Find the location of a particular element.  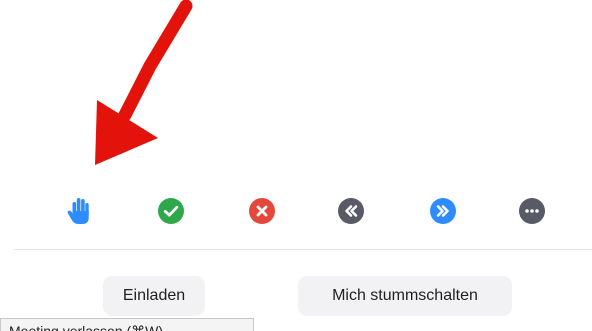

invite-button: Einladen is located at coordinates (154, 296).